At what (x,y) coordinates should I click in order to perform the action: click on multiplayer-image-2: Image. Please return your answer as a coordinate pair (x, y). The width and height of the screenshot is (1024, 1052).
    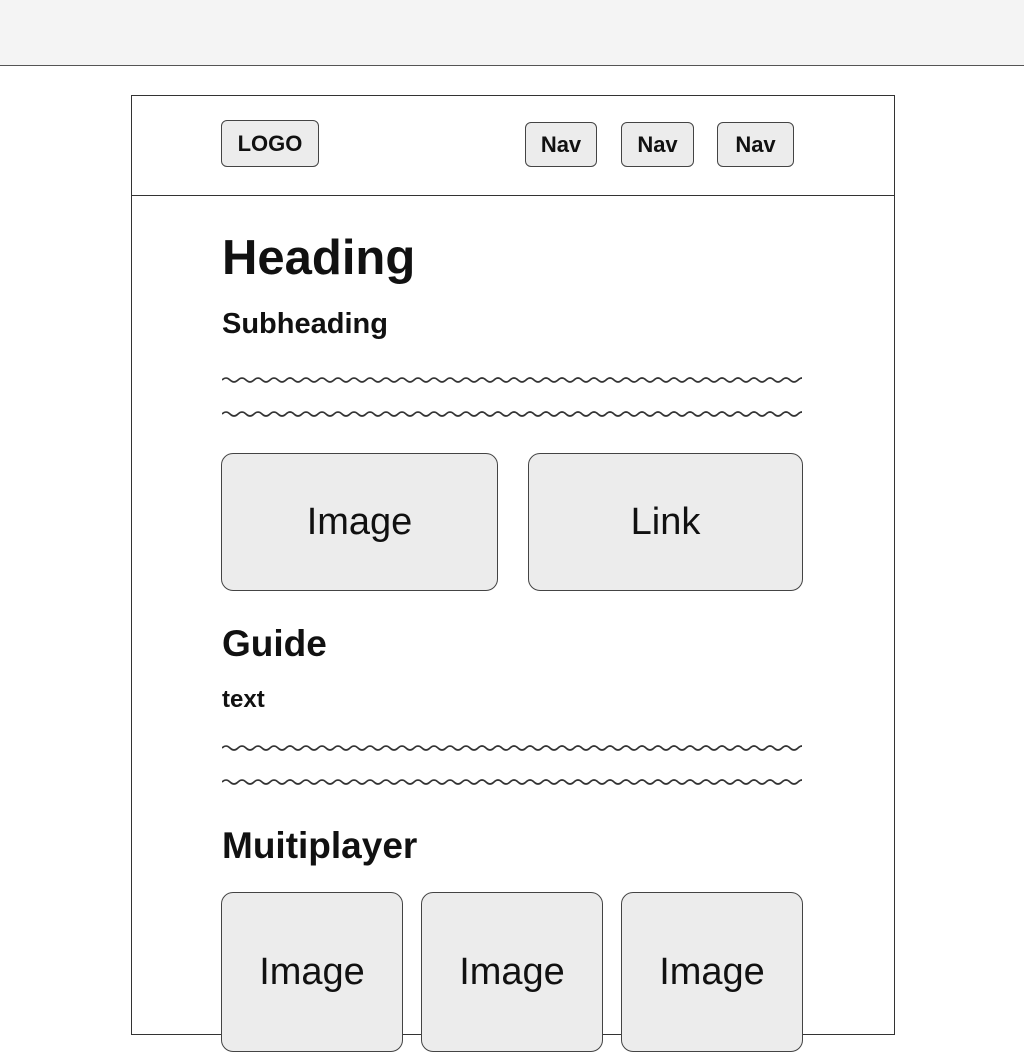
    Looking at the image, I should click on (512, 972).